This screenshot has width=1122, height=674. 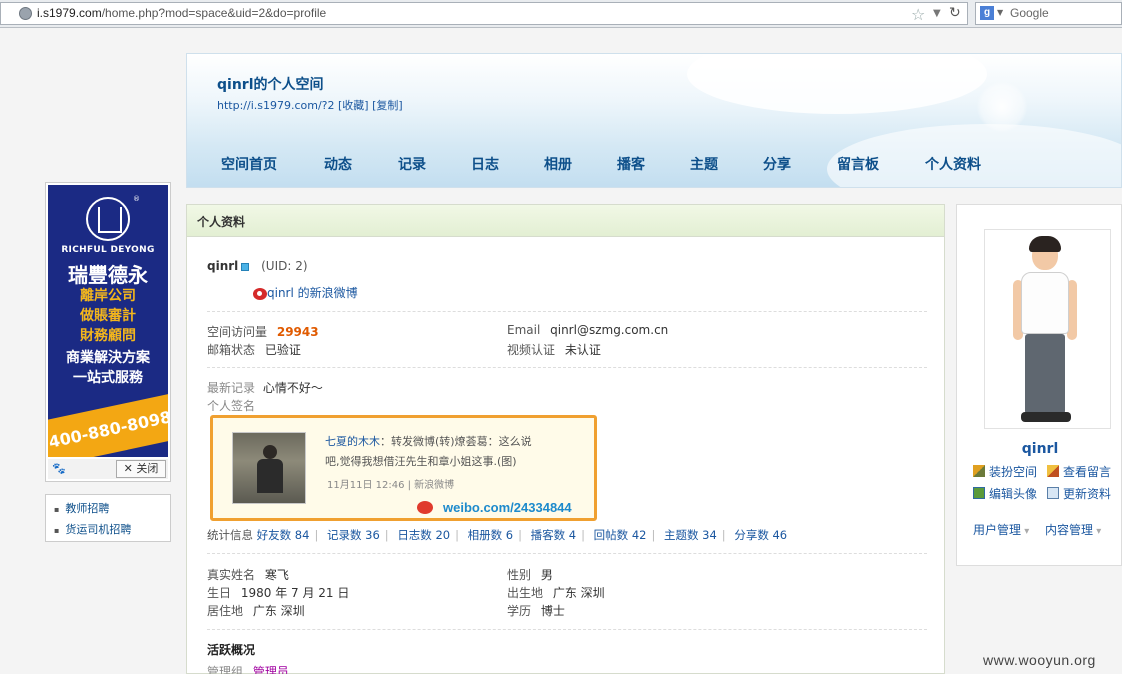 I want to click on user-sidebar: qinrl 装扮空间 查看留言 编辑头像 更新资料 用户管理 内容管理, so click(x=1039, y=385).